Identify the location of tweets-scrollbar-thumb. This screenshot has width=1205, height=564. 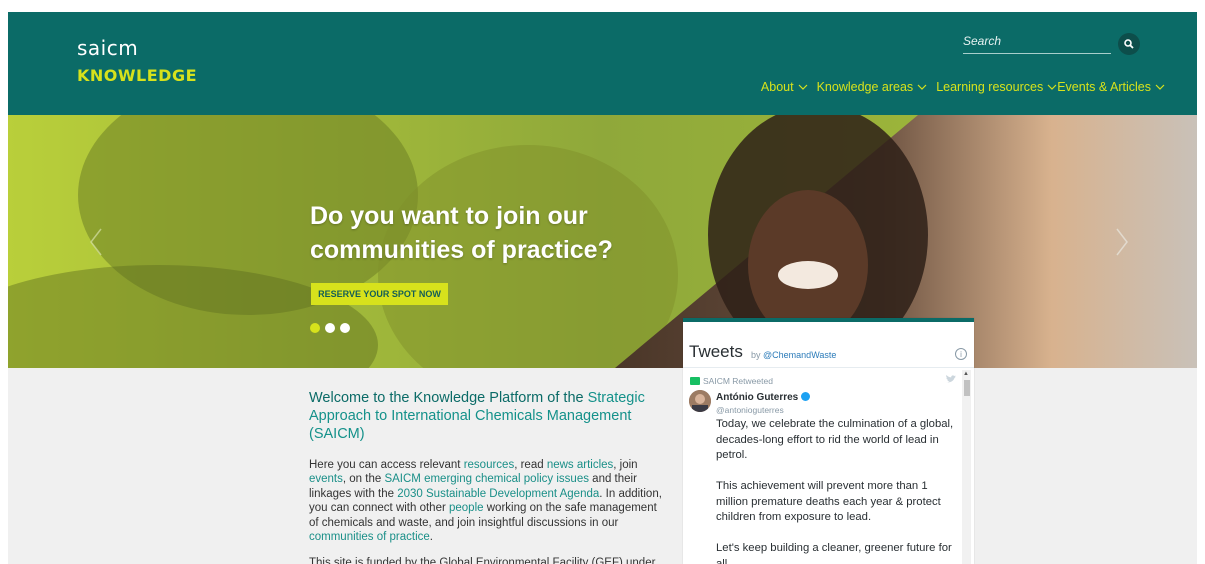
(967, 388).